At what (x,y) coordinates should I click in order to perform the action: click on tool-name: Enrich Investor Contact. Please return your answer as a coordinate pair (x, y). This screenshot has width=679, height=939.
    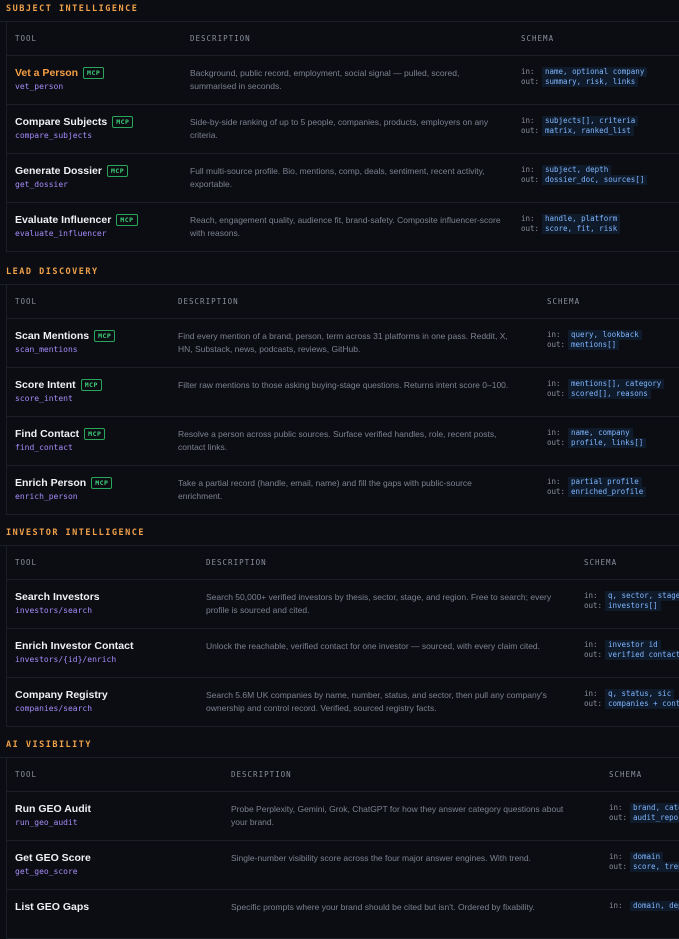
    Looking at the image, I should click on (74, 646).